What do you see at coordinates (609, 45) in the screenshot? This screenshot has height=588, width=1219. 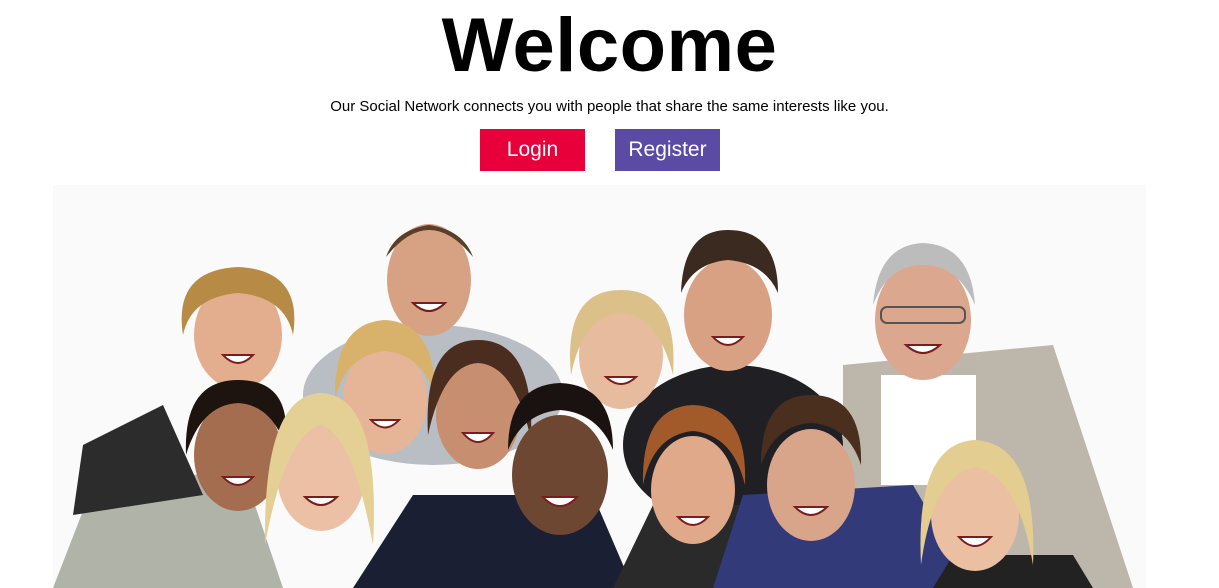 I see `page-title: Welcome` at bounding box center [609, 45].